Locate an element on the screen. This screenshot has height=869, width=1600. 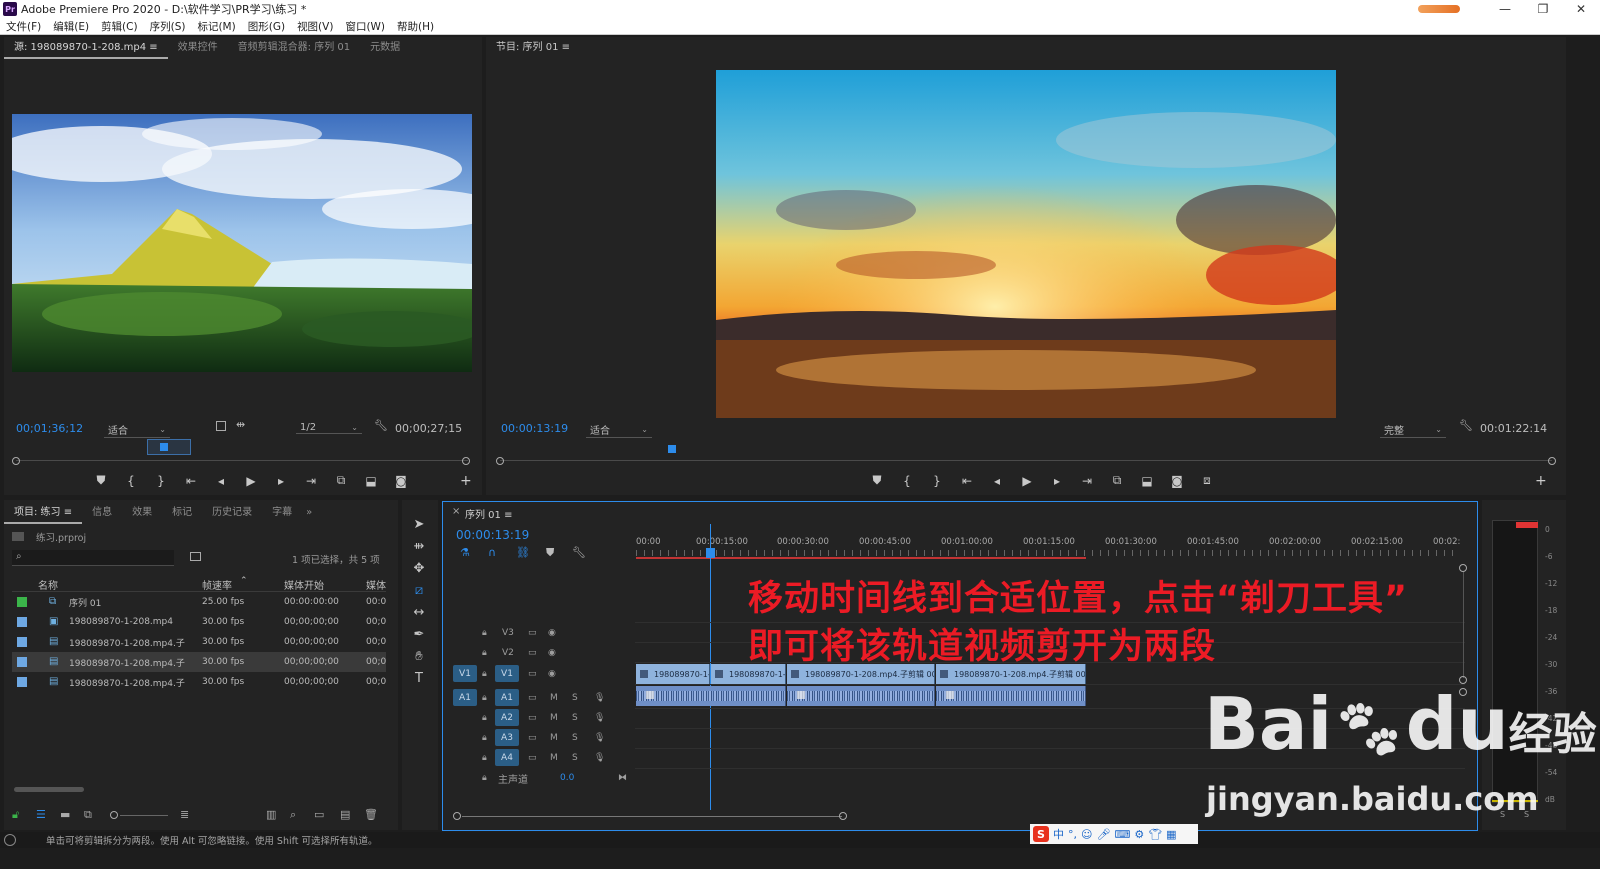
track-select-tool-icon: ⇻ is located at coordinates (419, 547).